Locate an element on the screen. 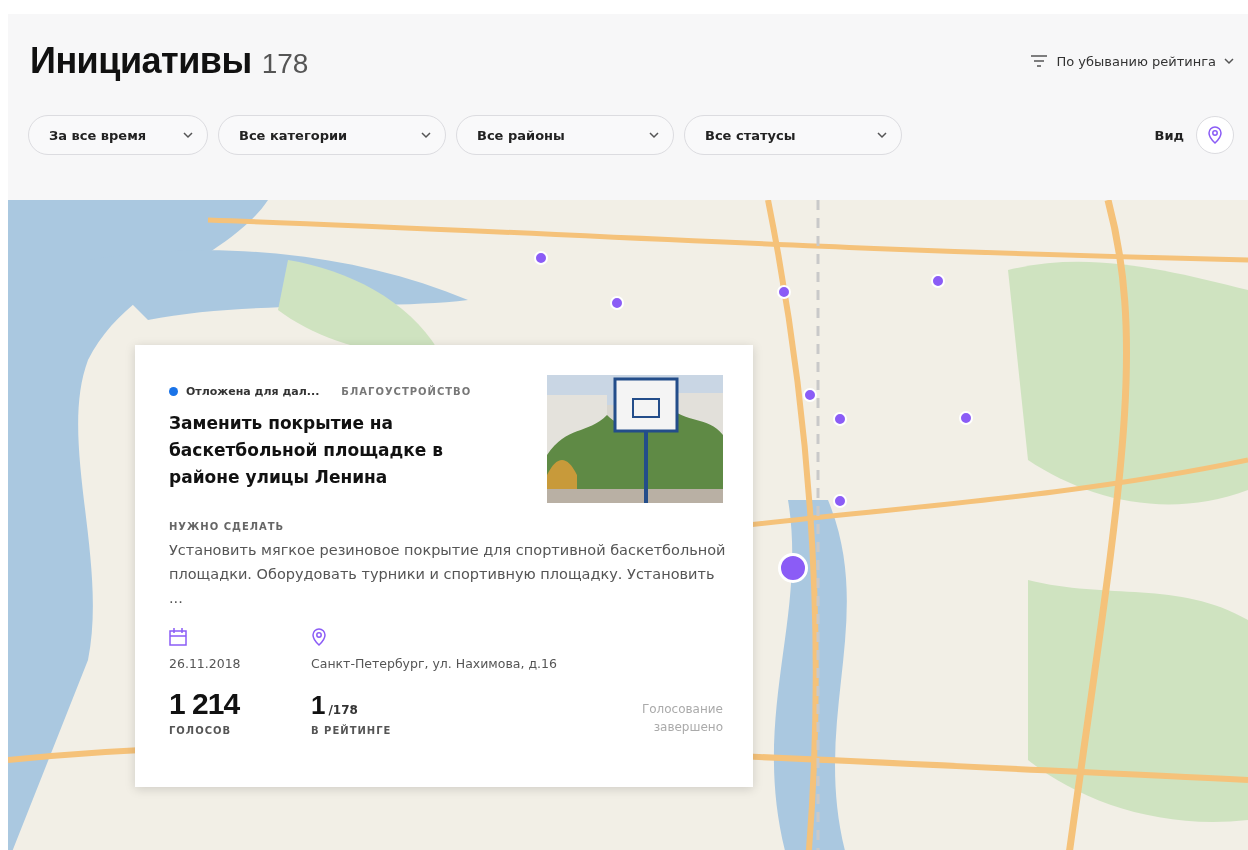  initiative-count: 178 is located at coordinates (285, 64).